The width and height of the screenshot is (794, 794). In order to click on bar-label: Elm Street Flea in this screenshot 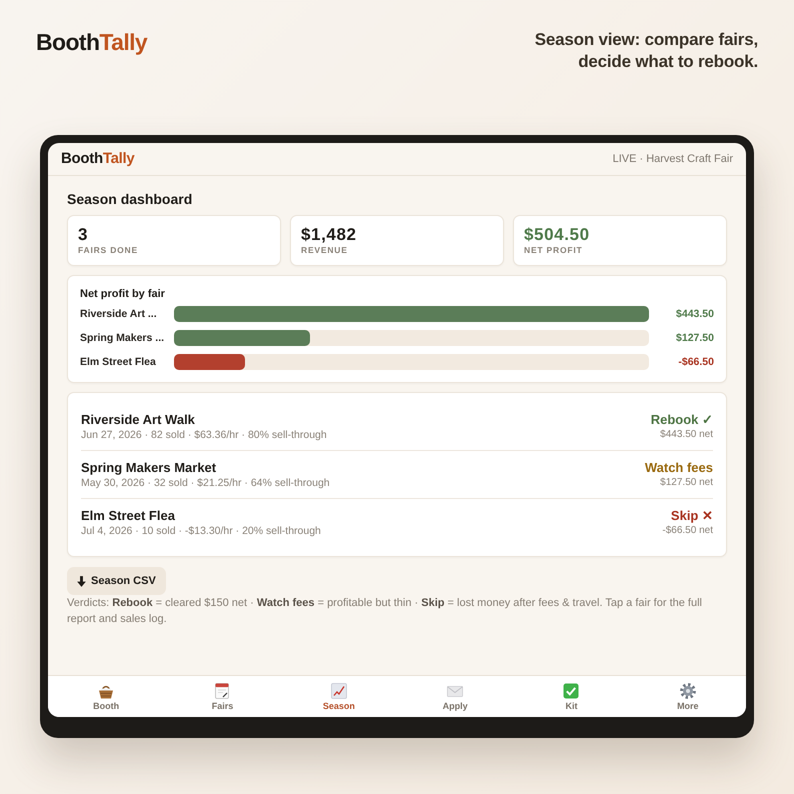, I will do `click(118, 362)`.